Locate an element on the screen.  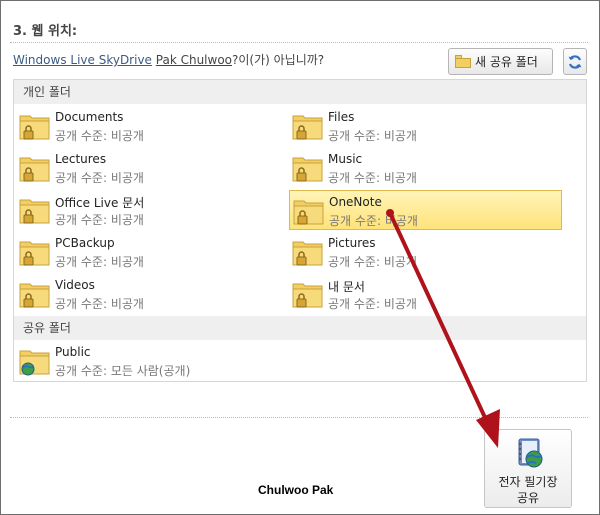
section-title: 3. 웹 위치: is located at coordinates (45, 31).